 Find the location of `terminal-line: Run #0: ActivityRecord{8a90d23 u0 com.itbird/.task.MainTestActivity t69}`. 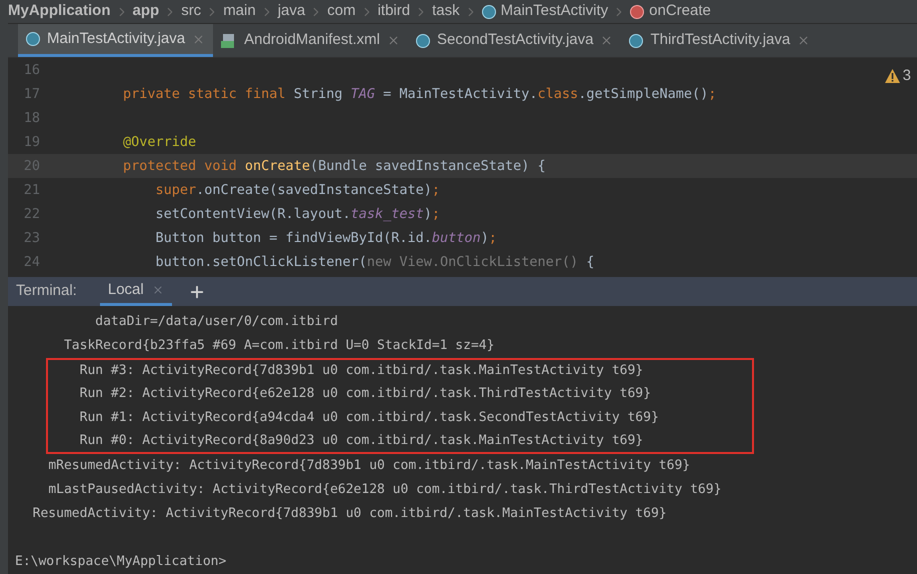

terminal-line: Run #0: ActivityRecord{8a90d23 u0 com.itbird/.task.MainTestActivity t69} is located at coordinates (361, 441).